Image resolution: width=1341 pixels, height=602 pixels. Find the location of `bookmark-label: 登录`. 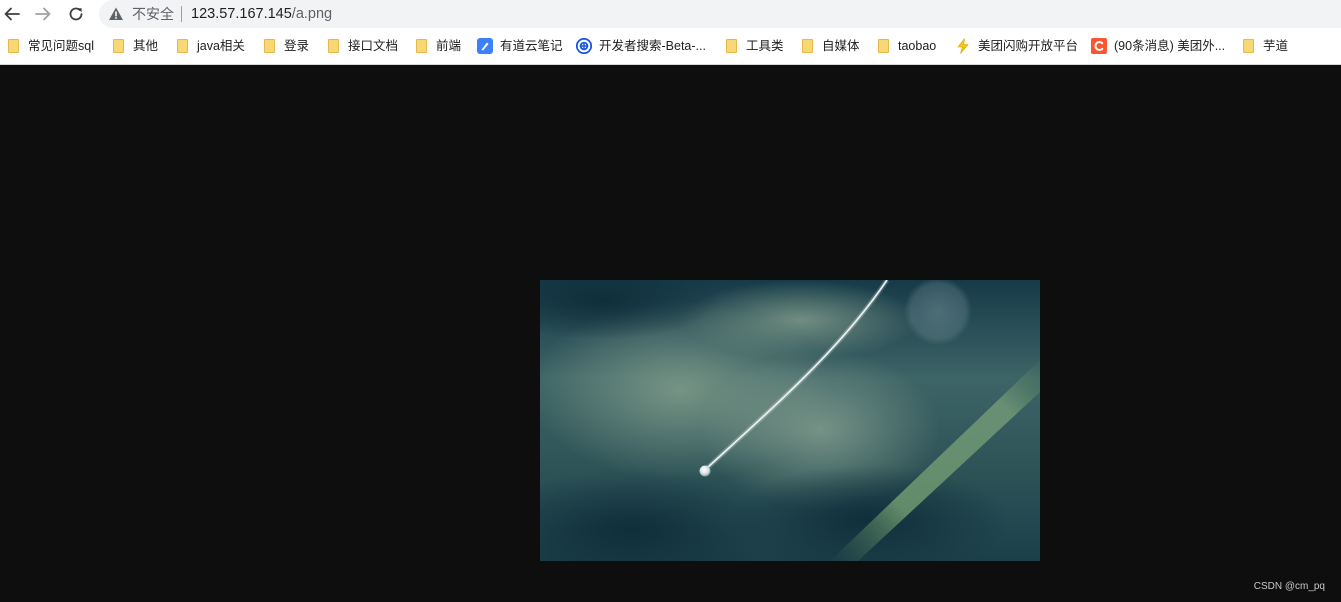

bookmark-label: 登录 is located at coordinates (297, 46).